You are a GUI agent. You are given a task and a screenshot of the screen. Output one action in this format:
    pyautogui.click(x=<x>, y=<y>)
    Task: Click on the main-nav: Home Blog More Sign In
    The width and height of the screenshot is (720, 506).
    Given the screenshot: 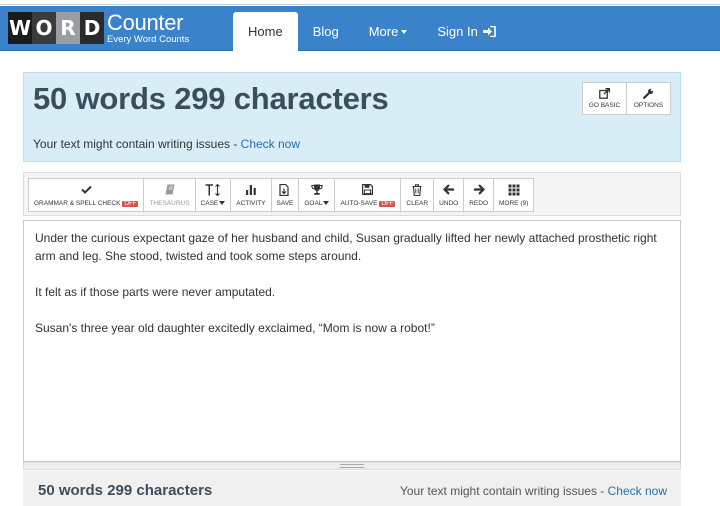 What is the action you would take?
    pyautogui.click(x=372, y=31)
    